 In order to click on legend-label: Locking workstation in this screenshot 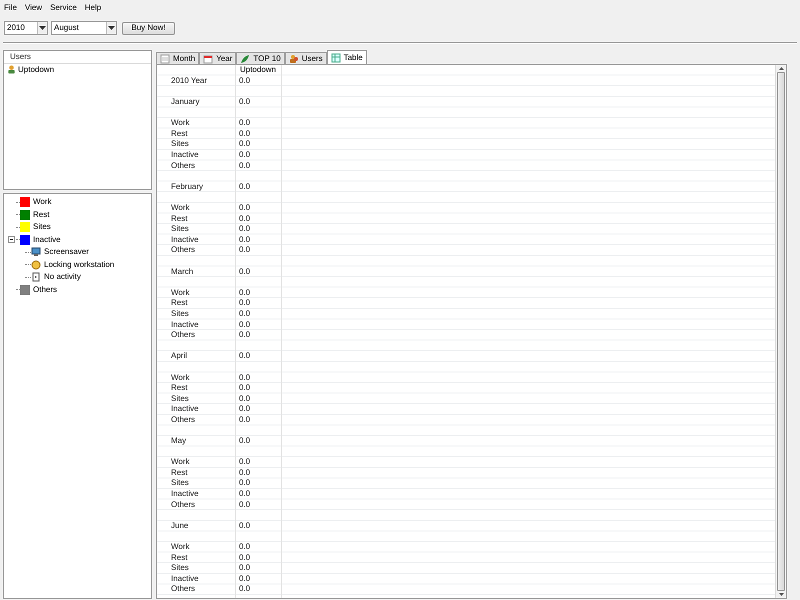, I will do `click(79, 264)`.